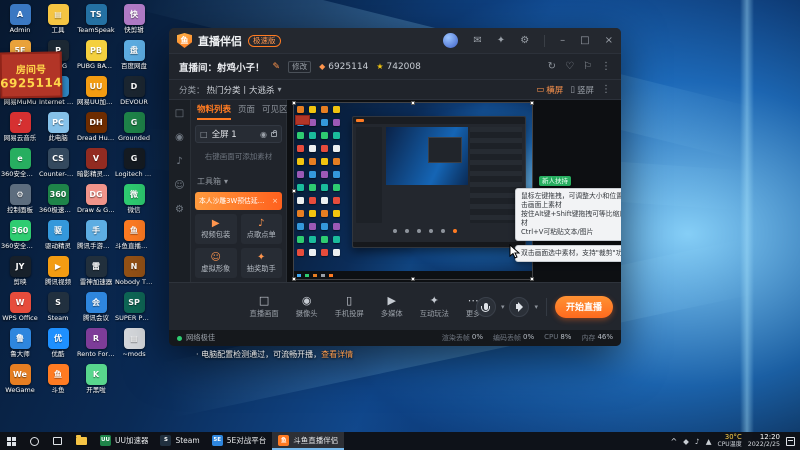 The width and height of the screenshot is (800, 450). What do you see at coordinates (20, 200) in the screenshot?
I see `desktop-icon: ⚙ 控制面板` at bounding box center [20, 200].